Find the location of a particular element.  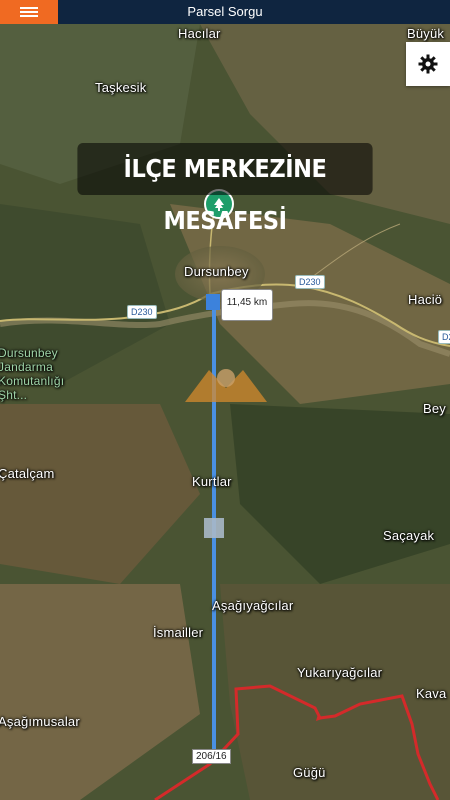

place-label-kava: Kava is located at coordinates (431, 693).